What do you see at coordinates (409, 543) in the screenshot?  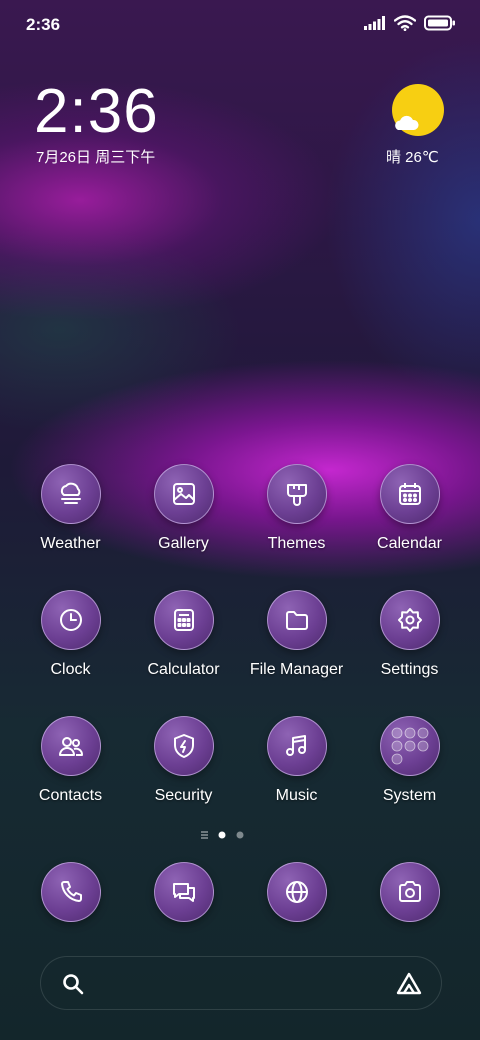 I see `app-label: Calendar` at bounding box center [409, 543].